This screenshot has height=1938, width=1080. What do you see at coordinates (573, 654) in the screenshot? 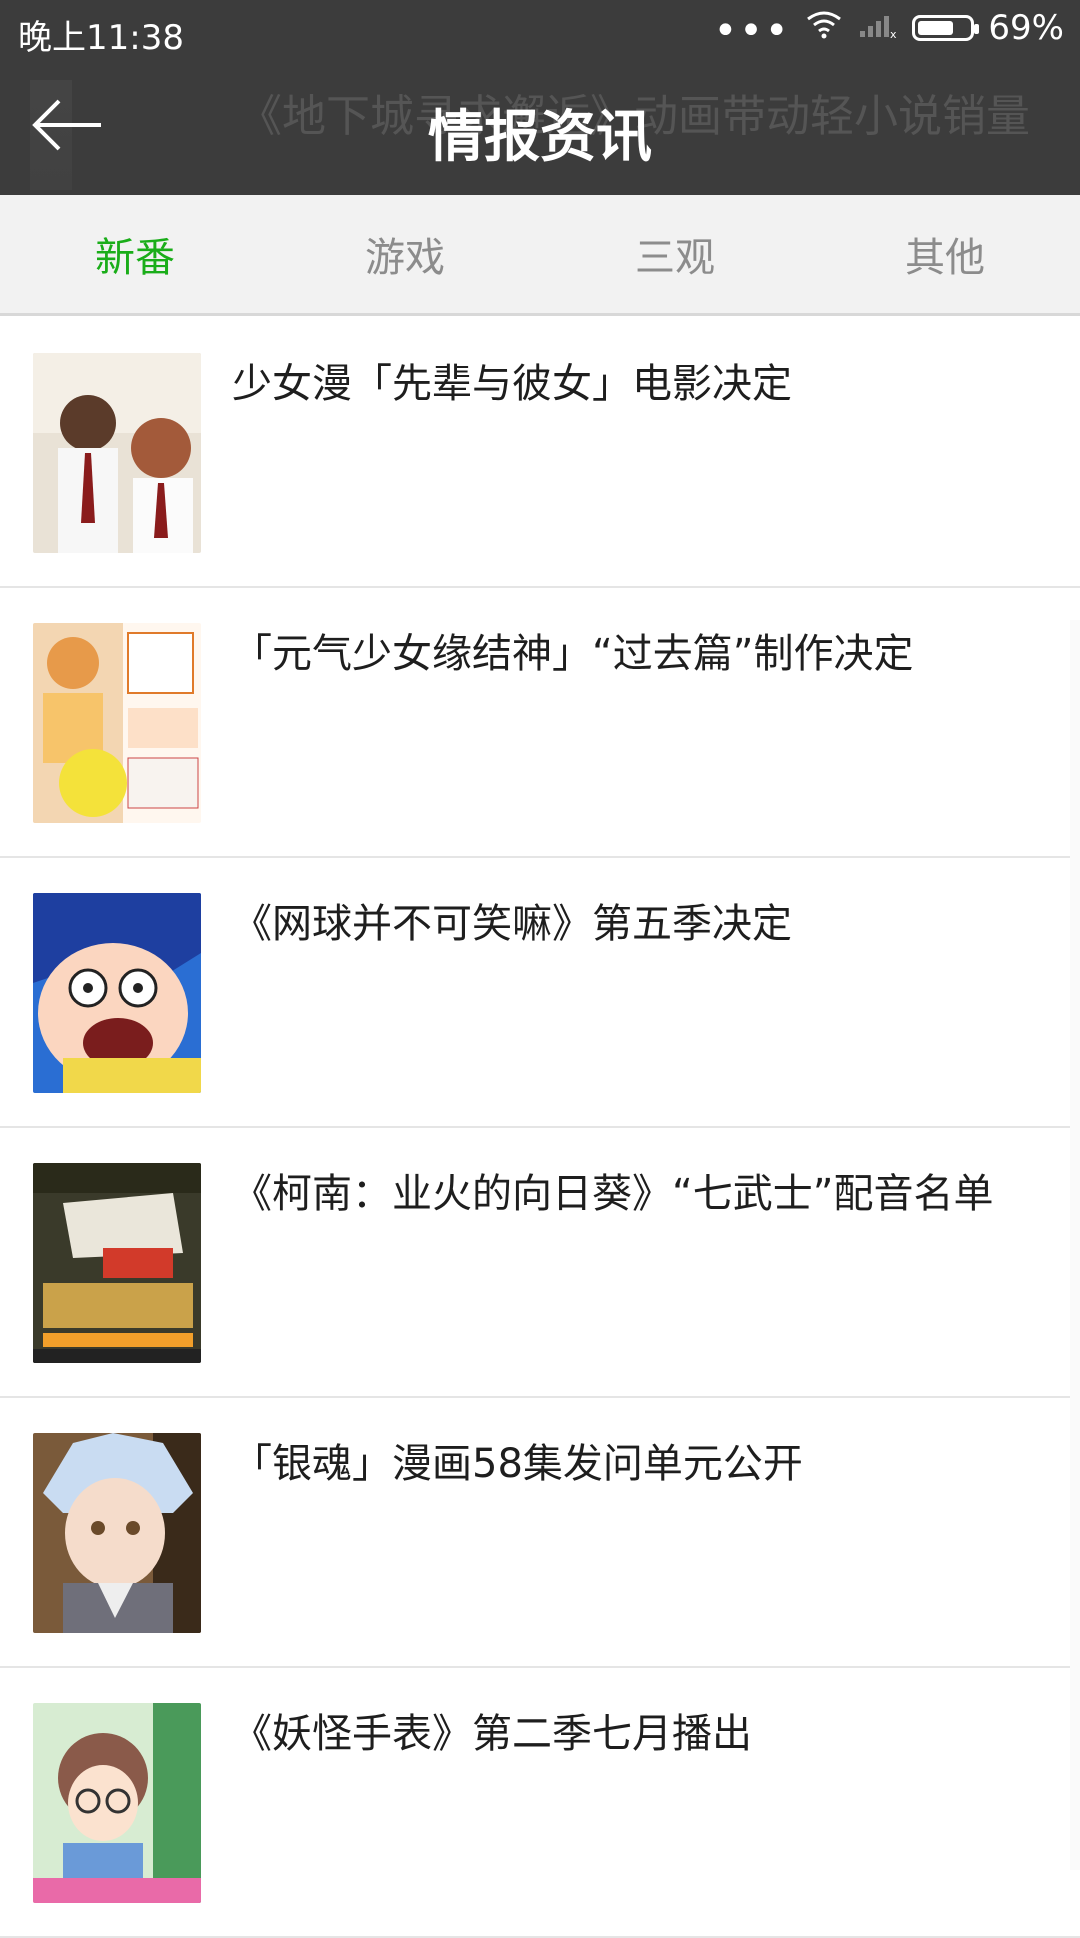
I see `news-title: 「元气少女缘结神」“过去篇”制作决定` at bounding box center [573, 654].